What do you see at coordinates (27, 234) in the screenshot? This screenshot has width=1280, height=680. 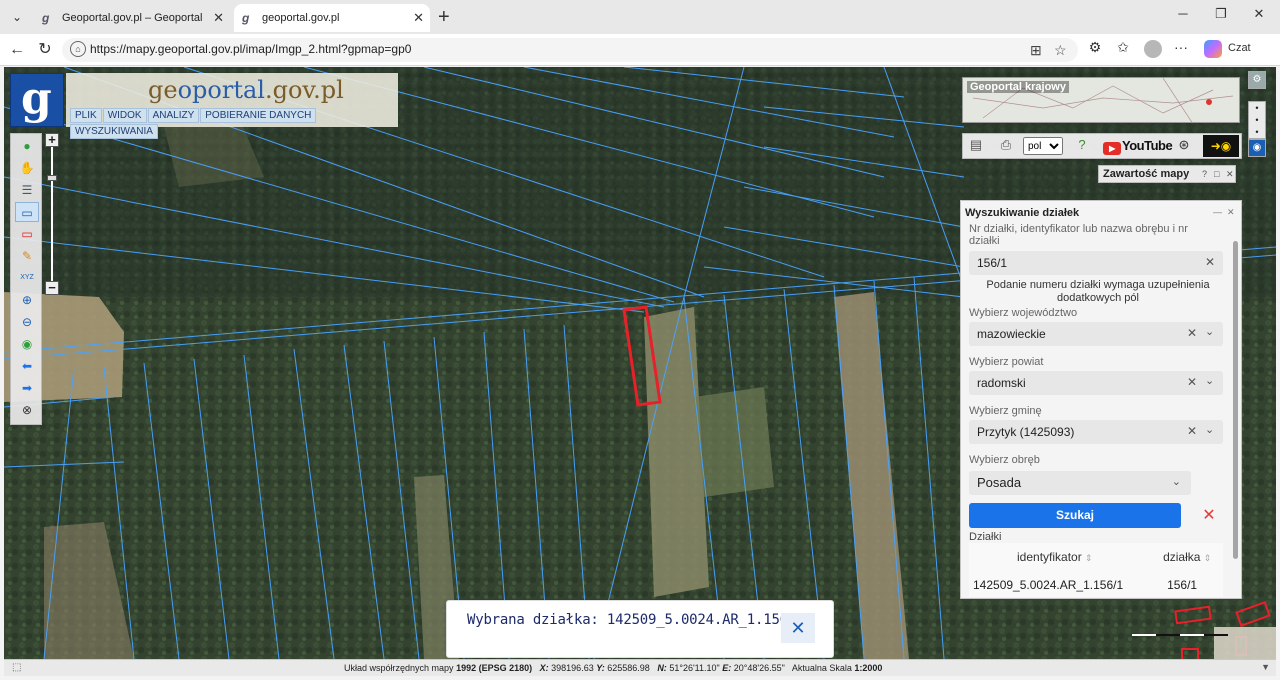 I see `select-red-icon: ▭` at bounding box center [27, 234].